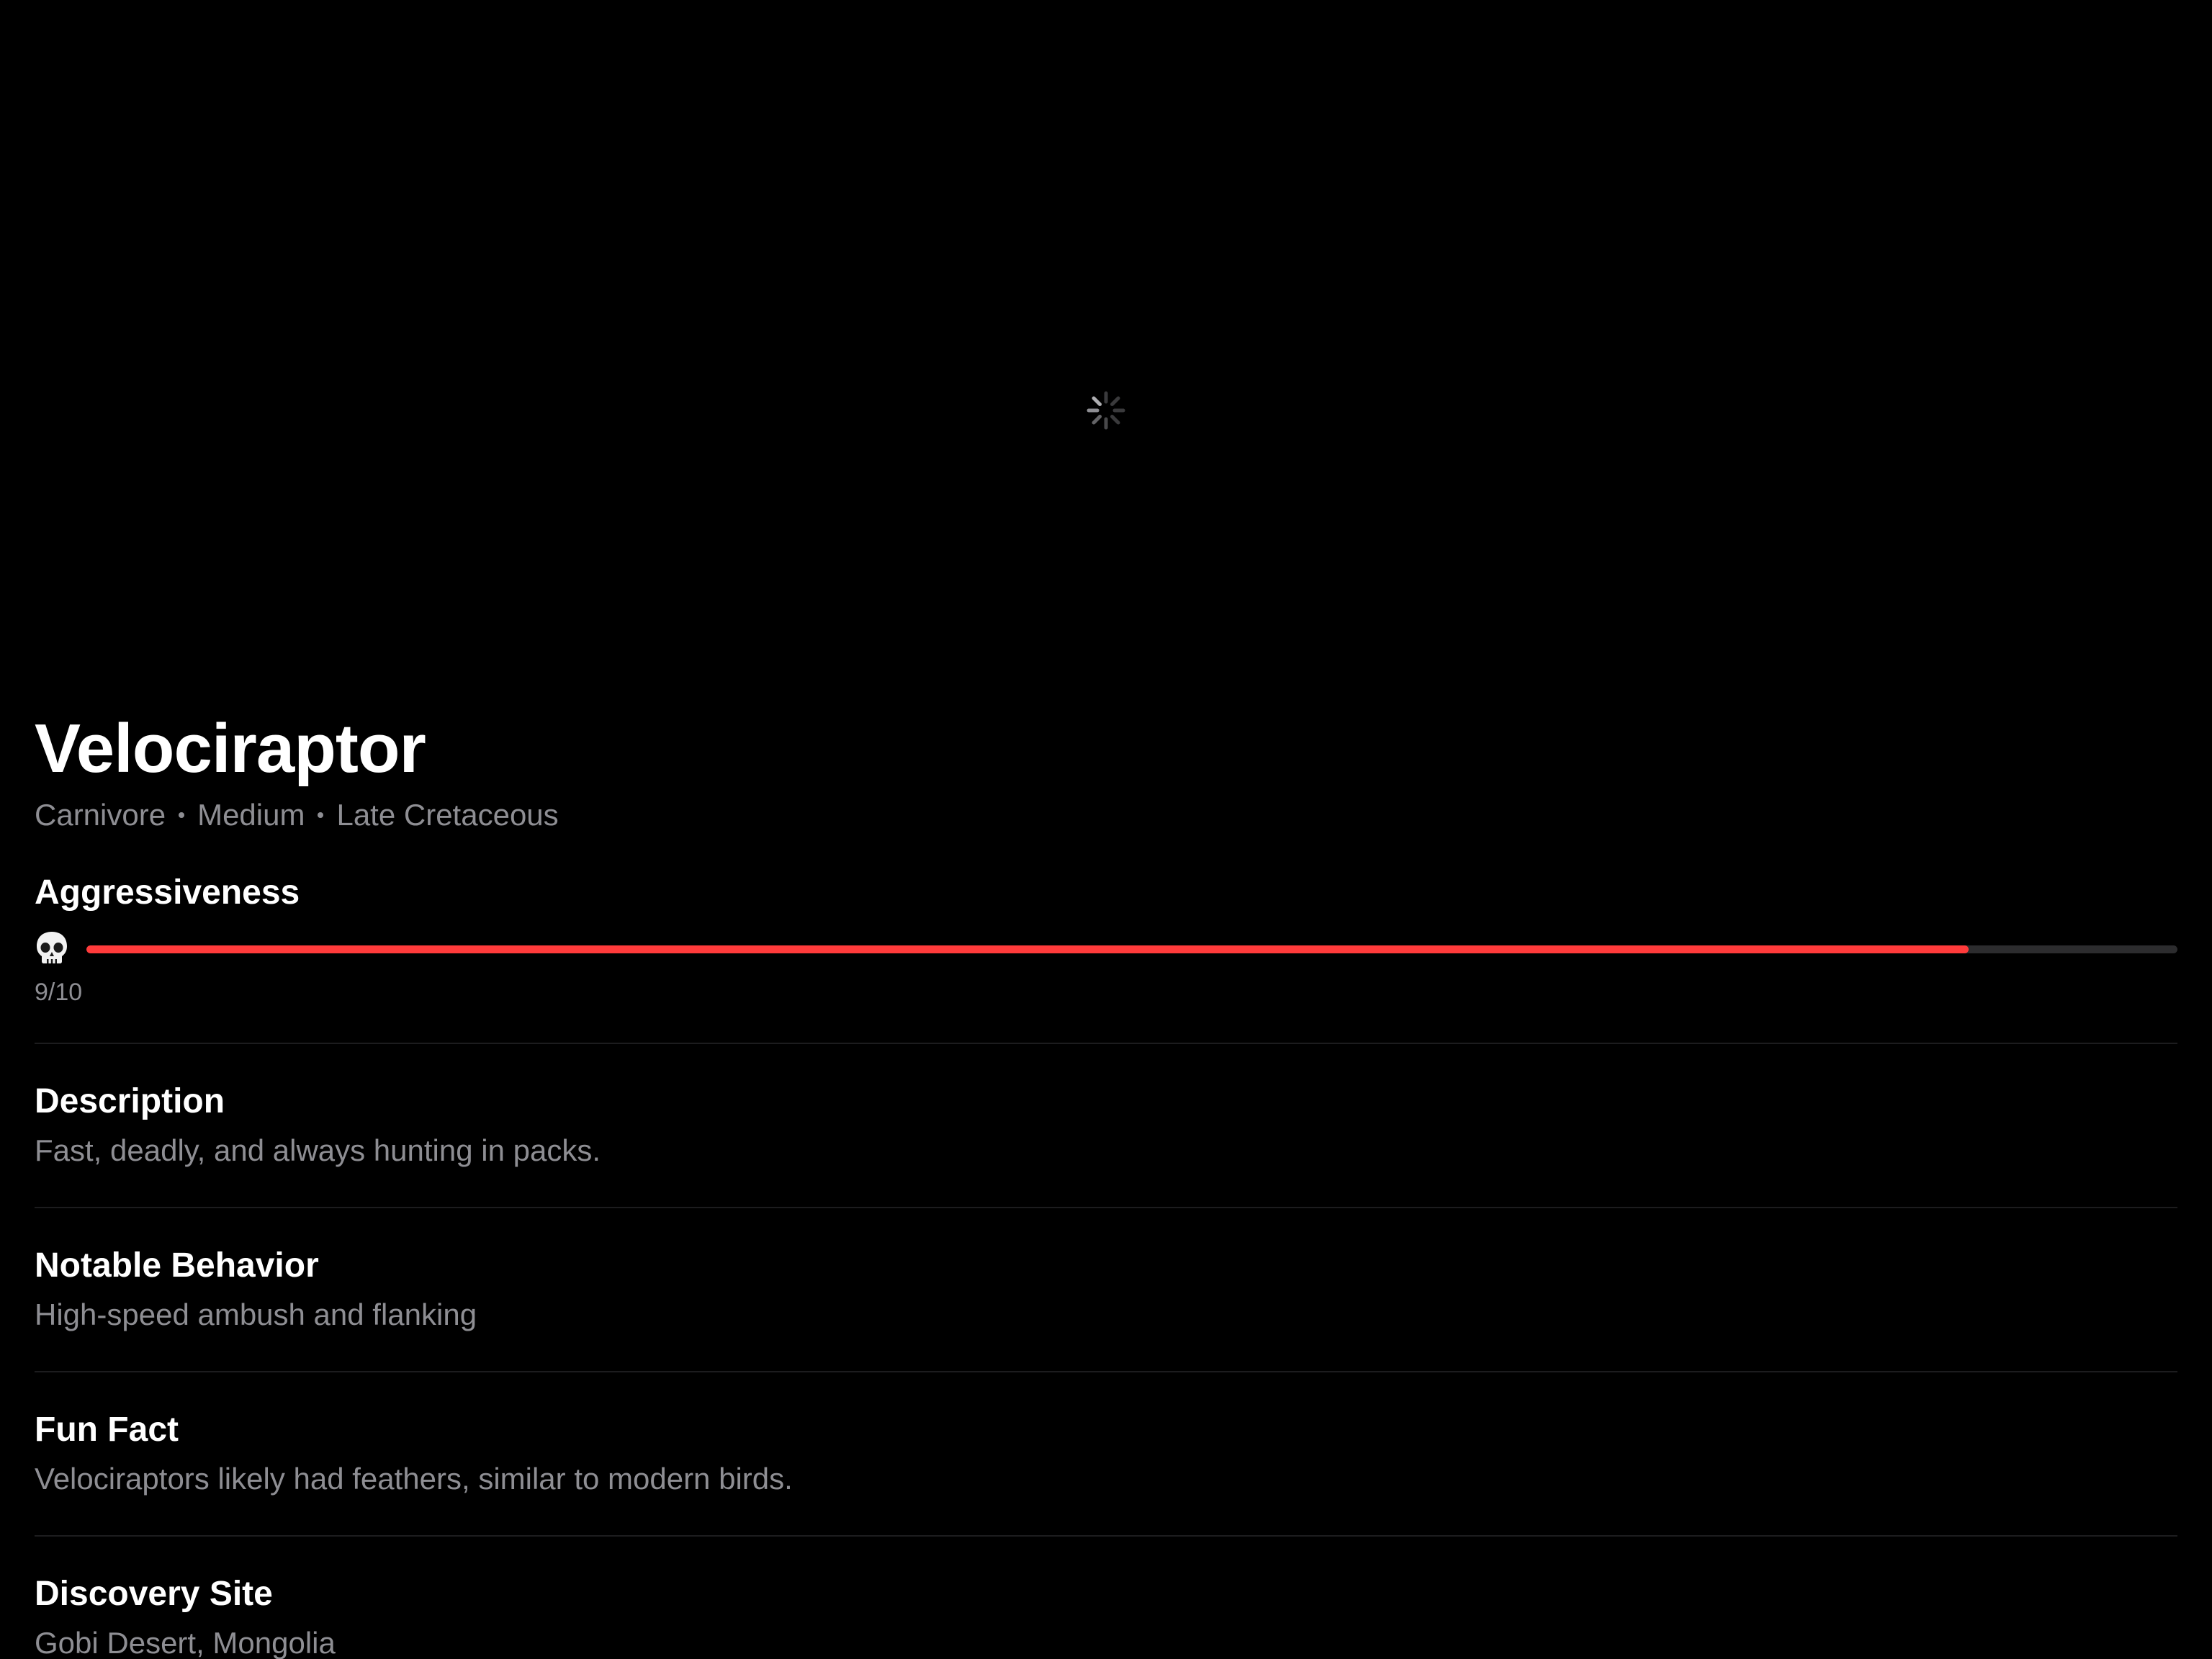 The image size is (2212, 1659). I want to click on tag-size: Medium, so click(251, 815).